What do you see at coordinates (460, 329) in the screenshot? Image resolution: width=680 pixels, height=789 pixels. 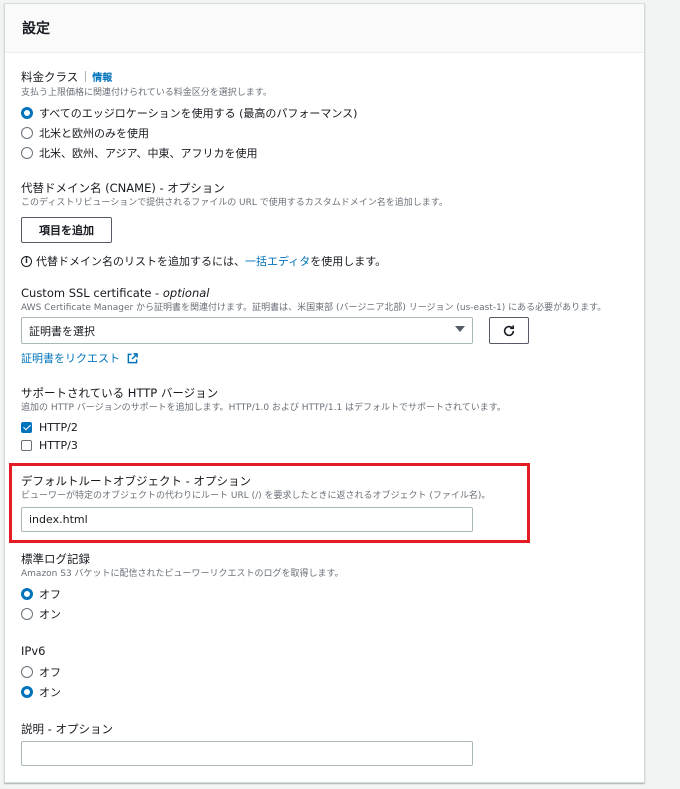 I see `caret-down-icon` at bounding box center [460, 329].